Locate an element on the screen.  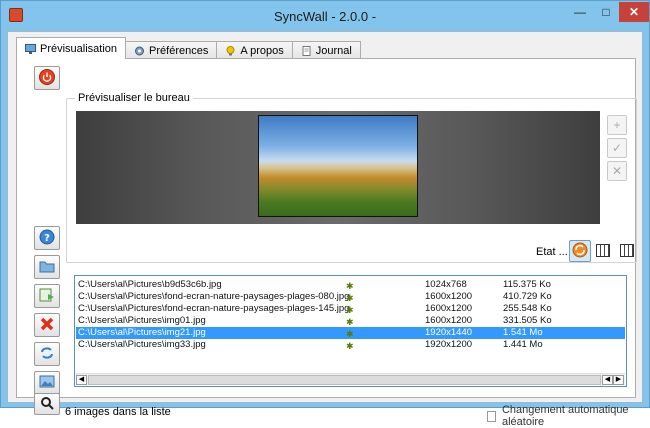
lightbulb-icon is located at coordinates (230, 50).